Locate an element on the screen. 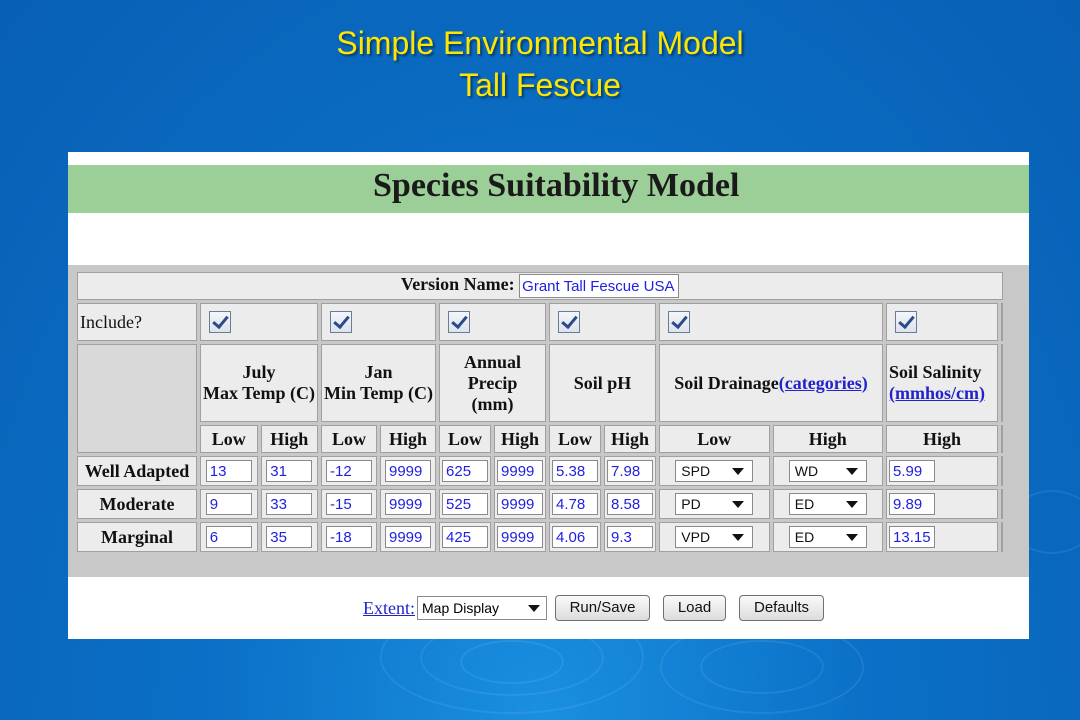  drainage-low-select: PD is located at coordinates (714, 504).